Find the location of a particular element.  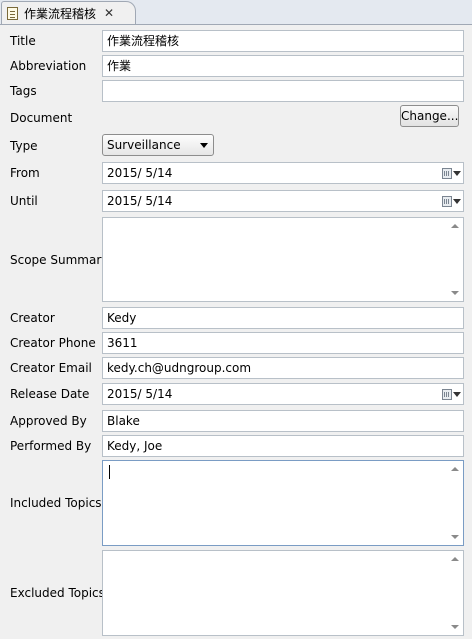

approved-by-label: Approved By is located at coordinates (48, 421).